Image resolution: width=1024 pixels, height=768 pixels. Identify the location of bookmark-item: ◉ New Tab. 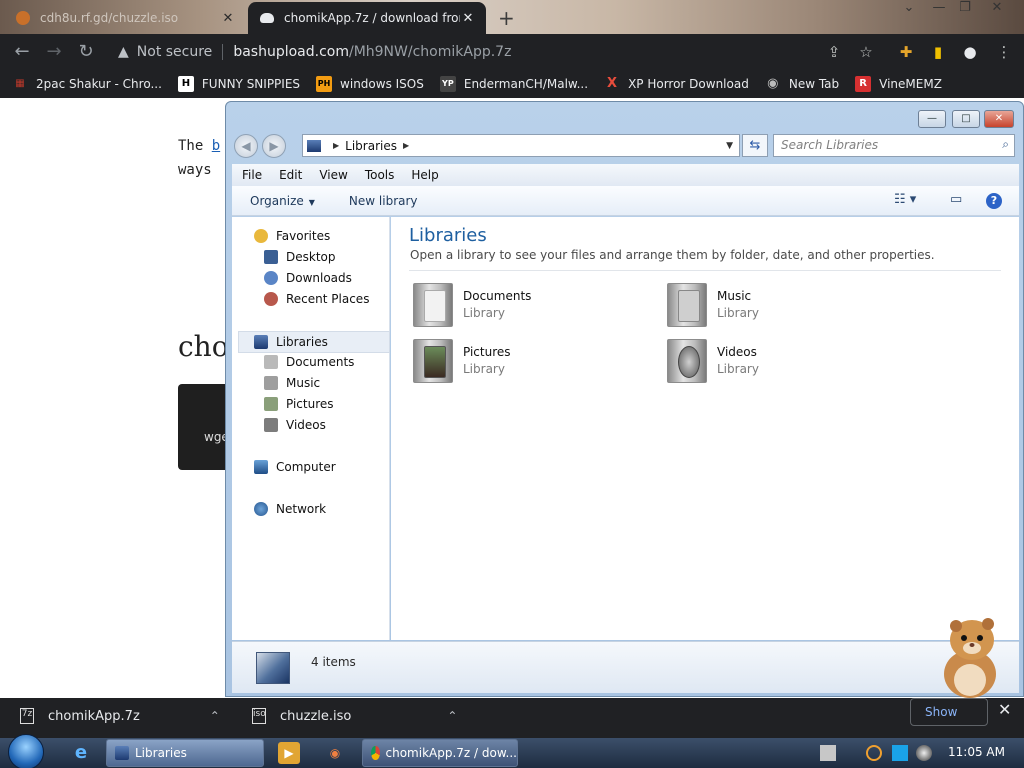
(802, 84).